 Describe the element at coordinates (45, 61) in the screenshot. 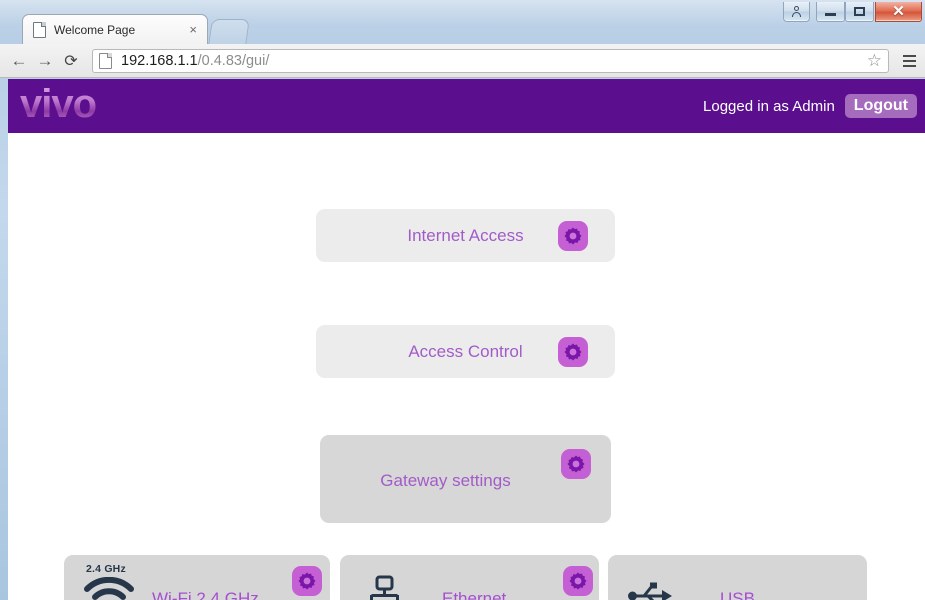

I see `forward-icon: →` at that location.